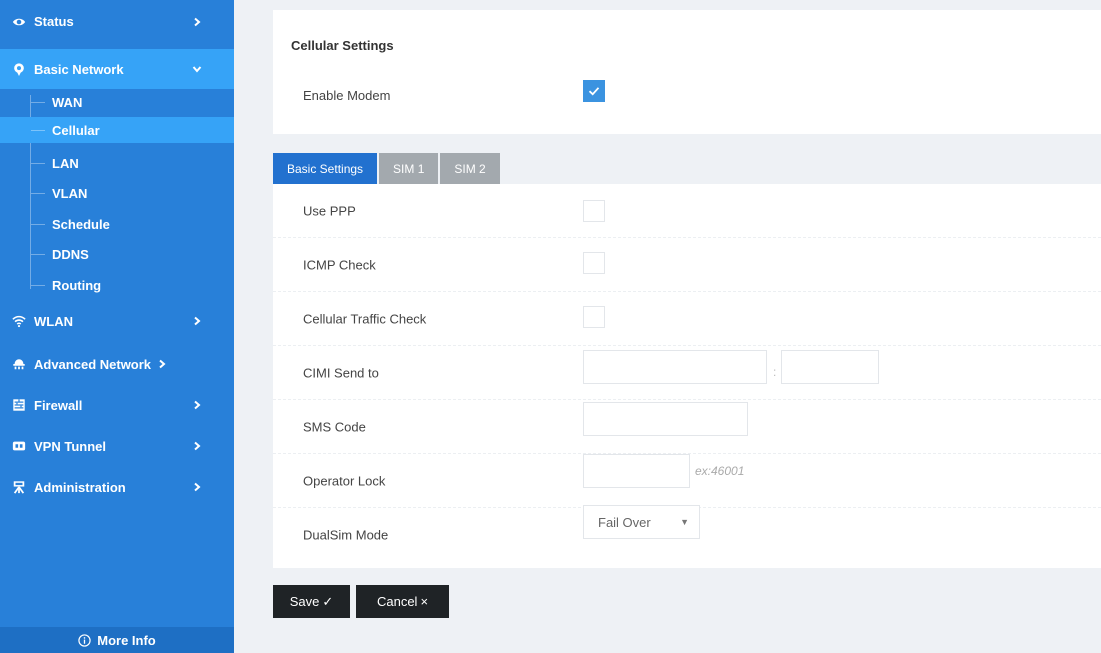 Image resolution: width=1101 pixels, height=653 pixels. What do you see at coordinates (117, 446) in the screenshot?
I see `sidebar-item-vpn-tunnel: VPN Tunnel` at bounding box center [117, 446].